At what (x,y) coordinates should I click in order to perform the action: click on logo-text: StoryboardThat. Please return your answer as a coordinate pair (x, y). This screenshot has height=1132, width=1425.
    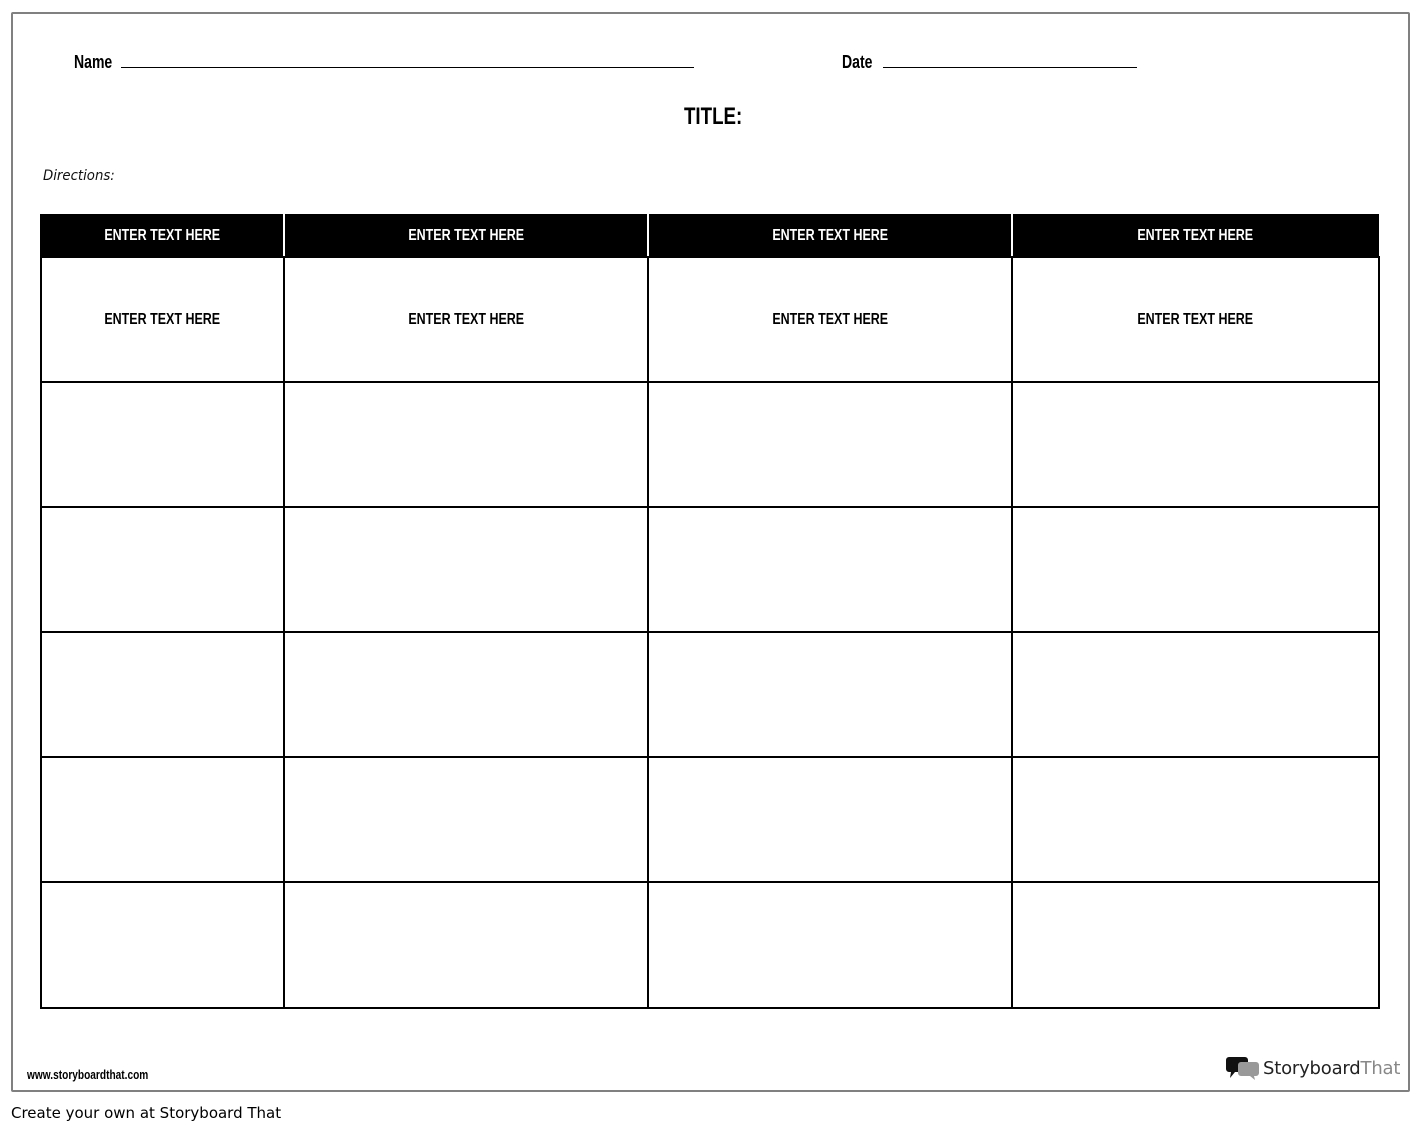
    Looking at the image, I should click on (1331, 1068).